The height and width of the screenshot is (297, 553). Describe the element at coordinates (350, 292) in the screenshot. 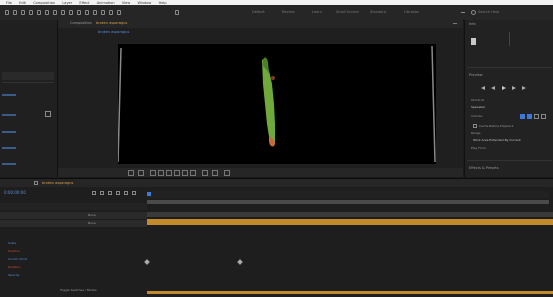

I see `layer-bar-bottom` at that location.